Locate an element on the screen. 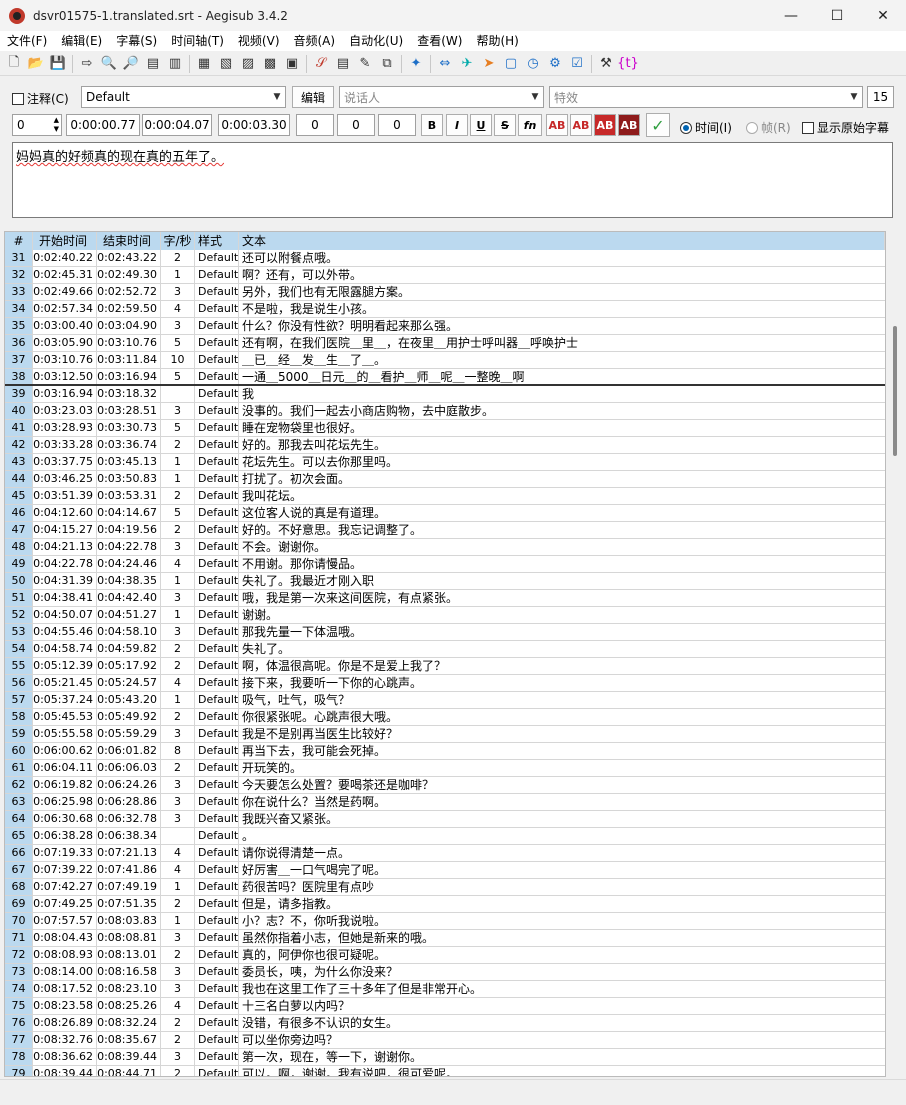  new-file-icon: 🗋 is located at coordinates (14, 64).